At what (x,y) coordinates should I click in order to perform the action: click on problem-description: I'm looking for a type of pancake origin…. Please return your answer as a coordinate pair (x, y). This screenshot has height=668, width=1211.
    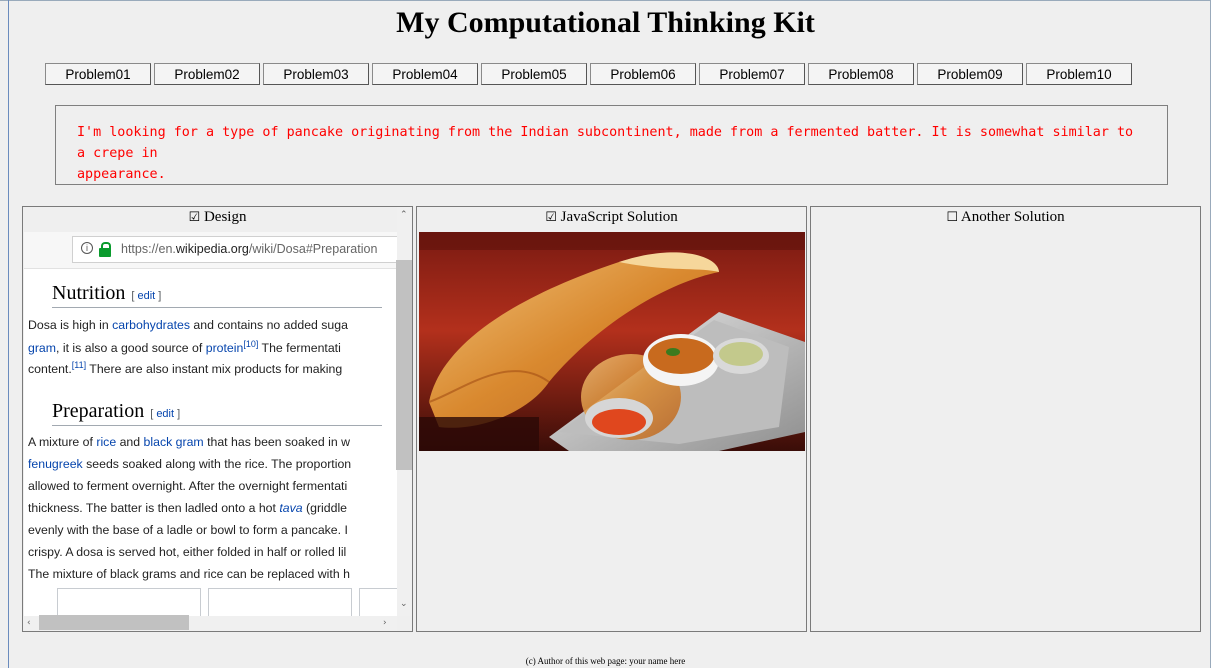
    Looking at the image, I should click on (611, 145).